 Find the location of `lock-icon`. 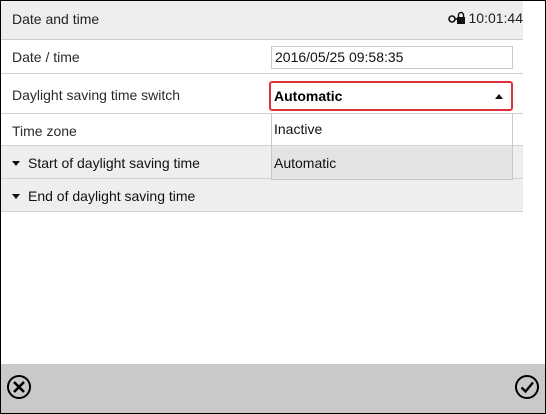

lock-icon is located at coordinates (456, 17).